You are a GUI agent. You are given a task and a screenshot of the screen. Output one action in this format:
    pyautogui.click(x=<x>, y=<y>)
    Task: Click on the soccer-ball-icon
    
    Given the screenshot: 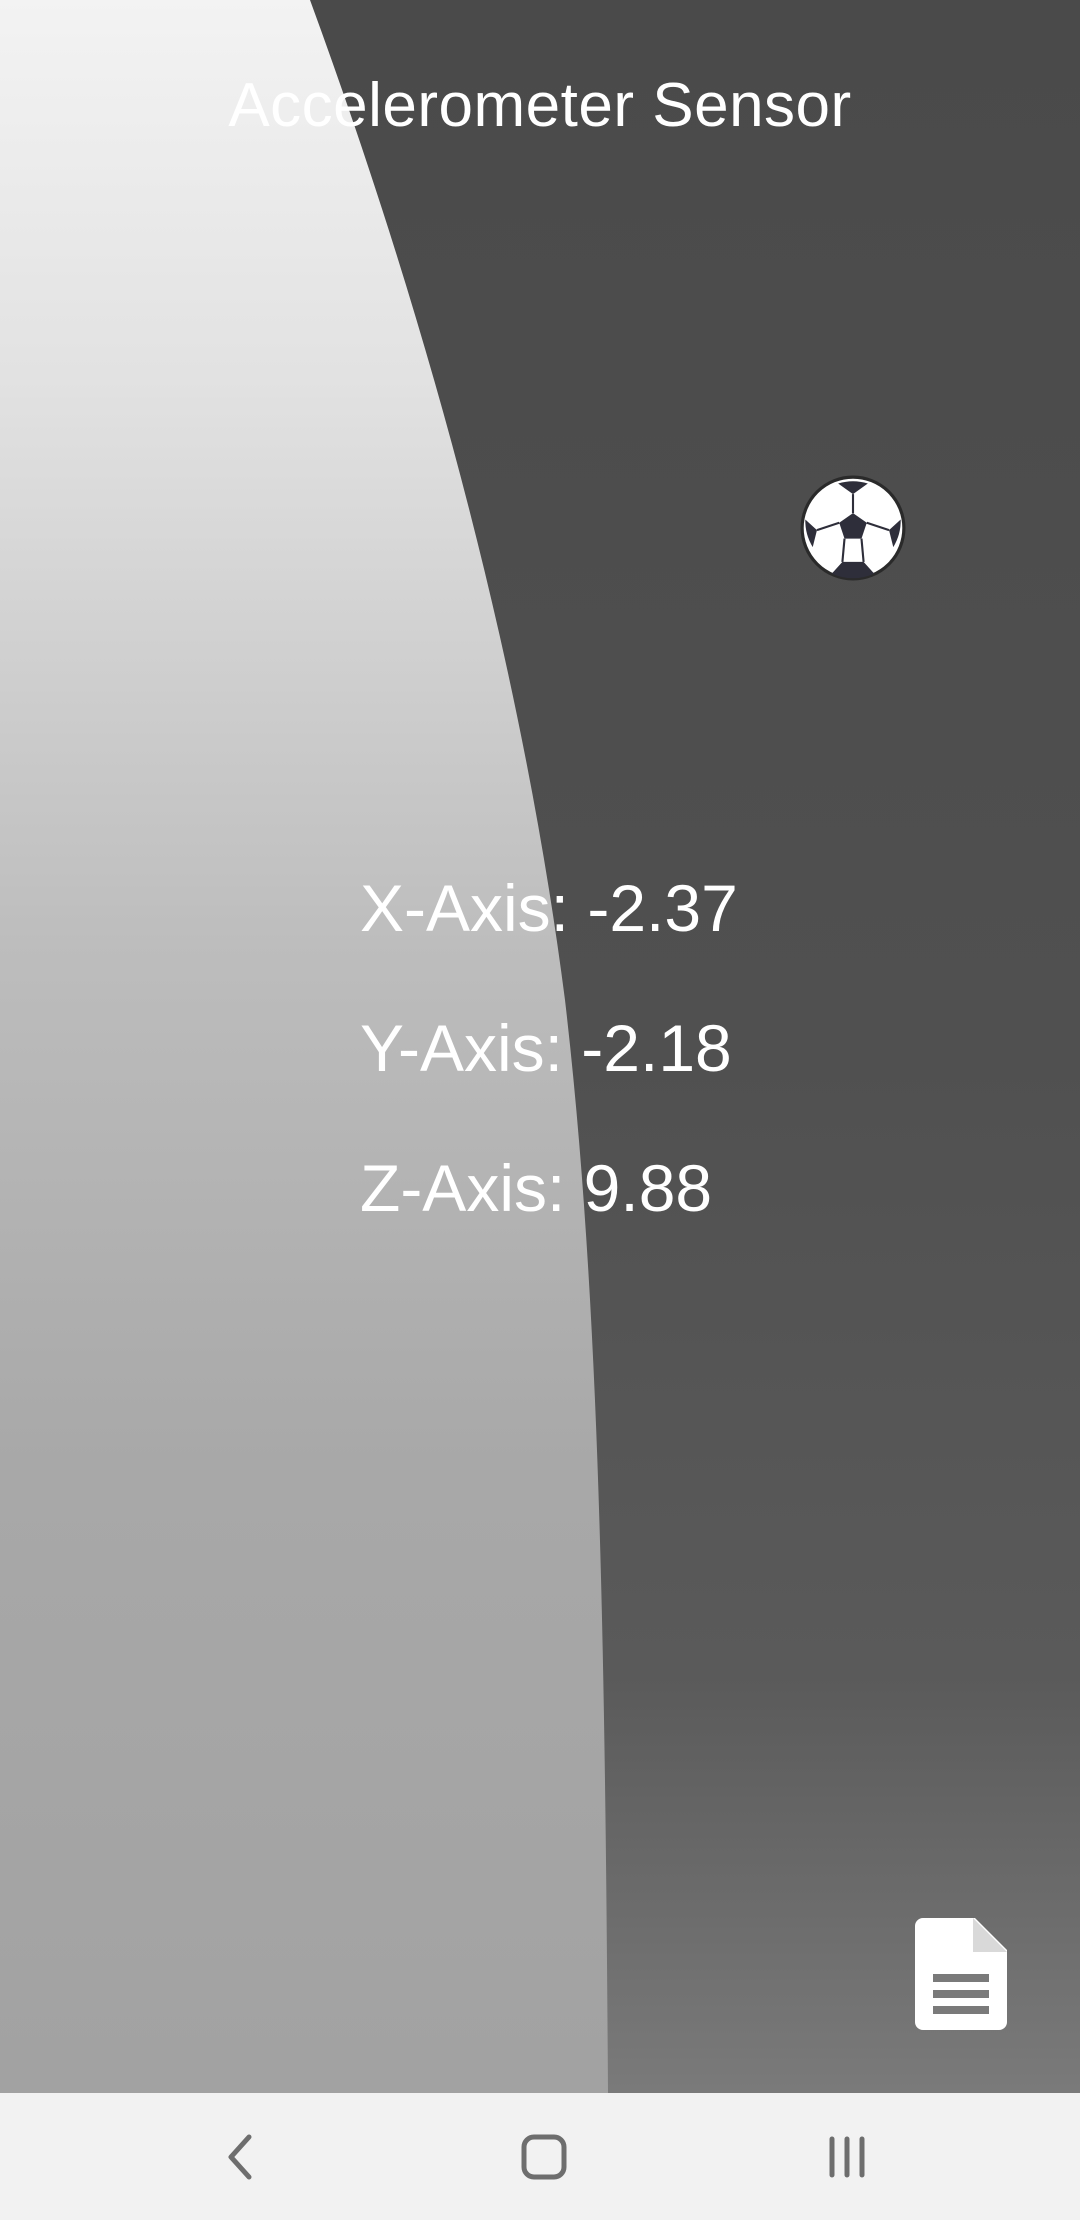 What is the action you would take?
    pyautogui.click(x=853, y=528)
    